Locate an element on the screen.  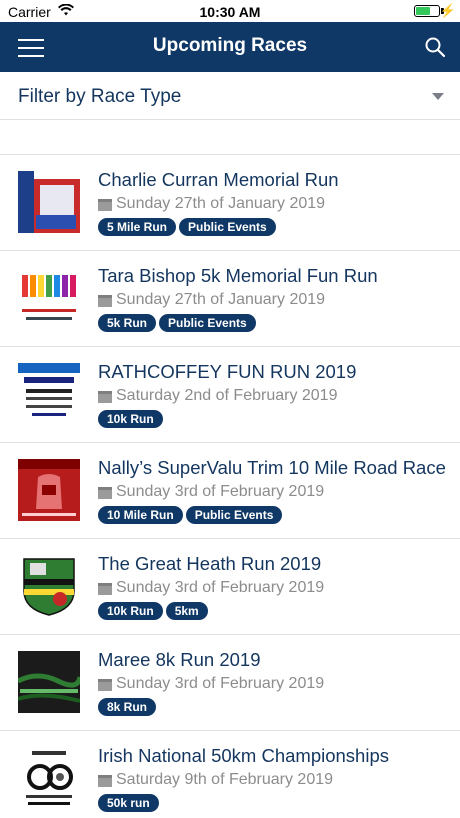
race-date-row: Saturday 2nd of February 2019 is located at coordinates (217, 396).